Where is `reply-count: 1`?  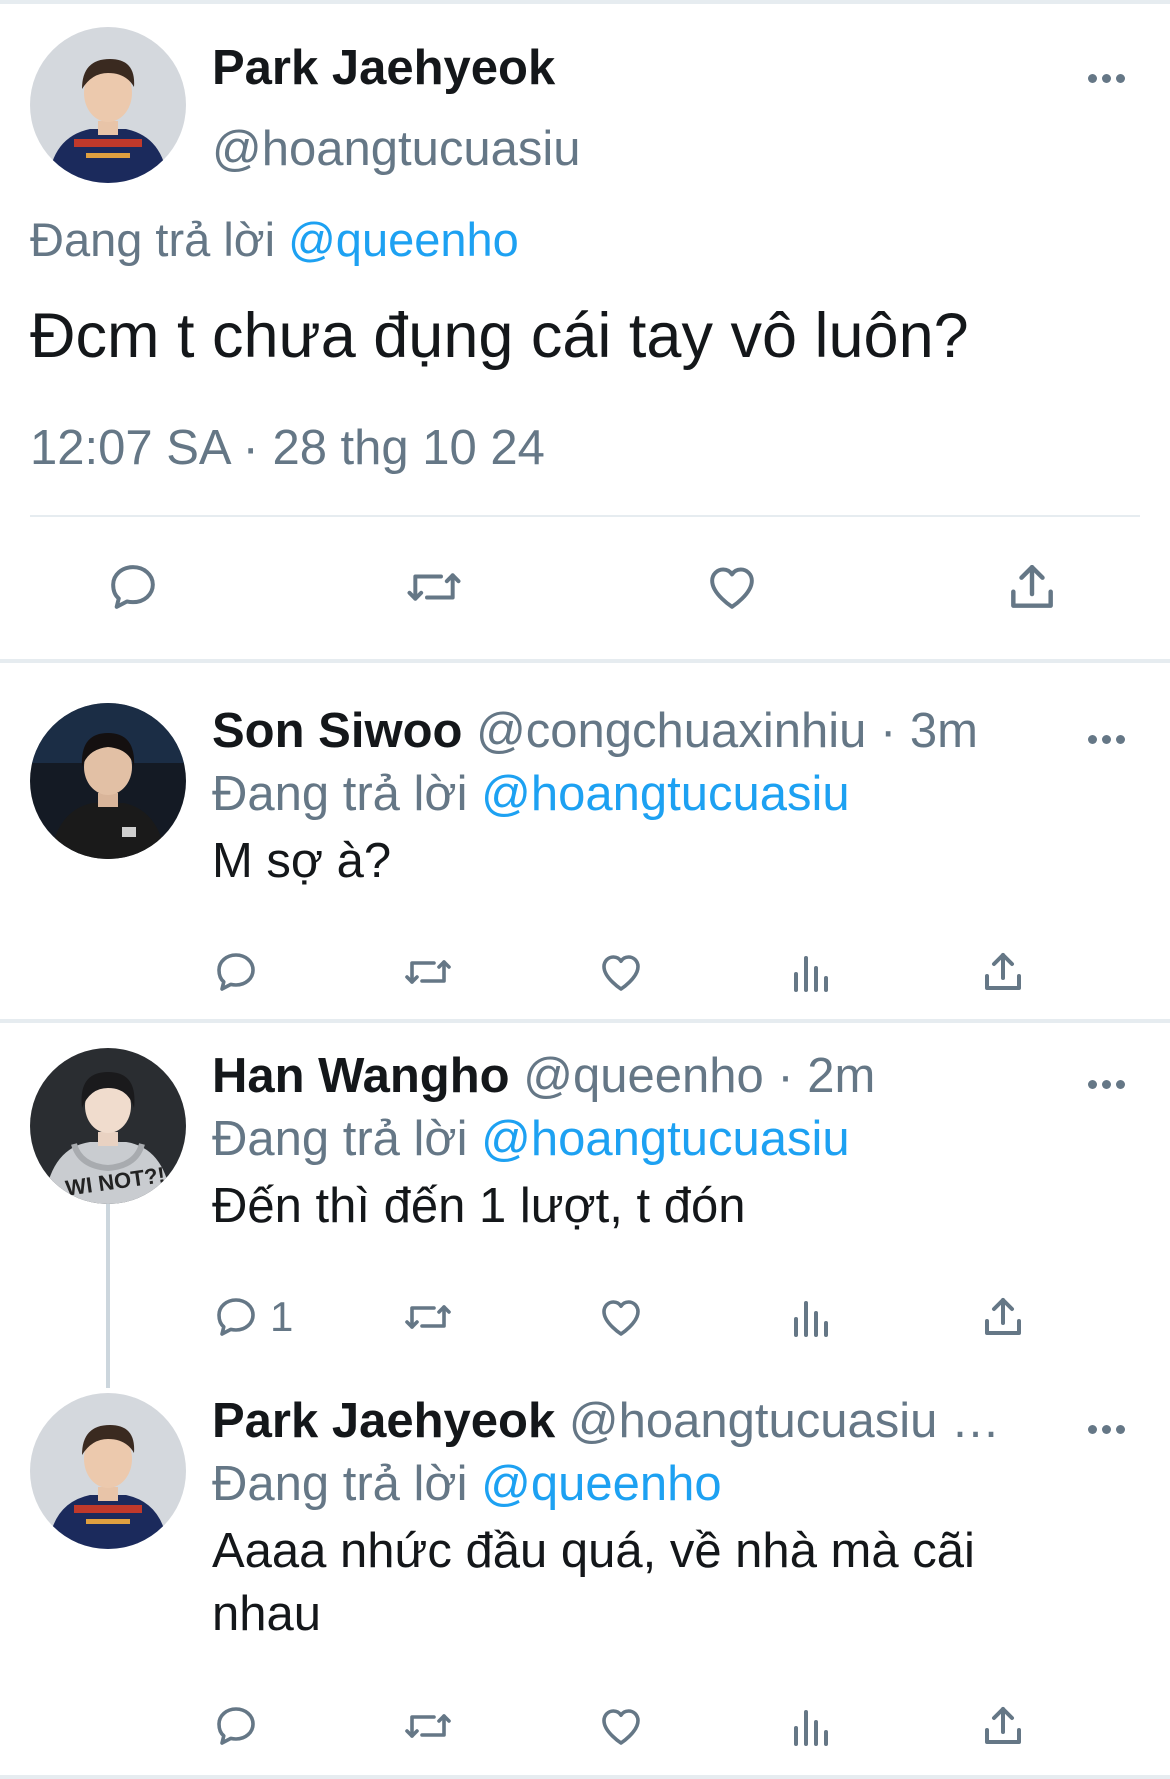 reply-count: 1 is located at coordinates (282, 1316).